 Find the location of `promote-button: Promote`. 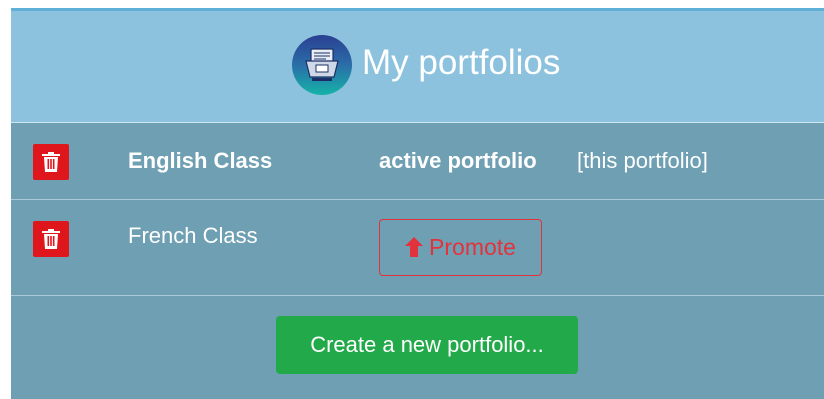

promote-button: Promote is located at coordinates (460, 247).